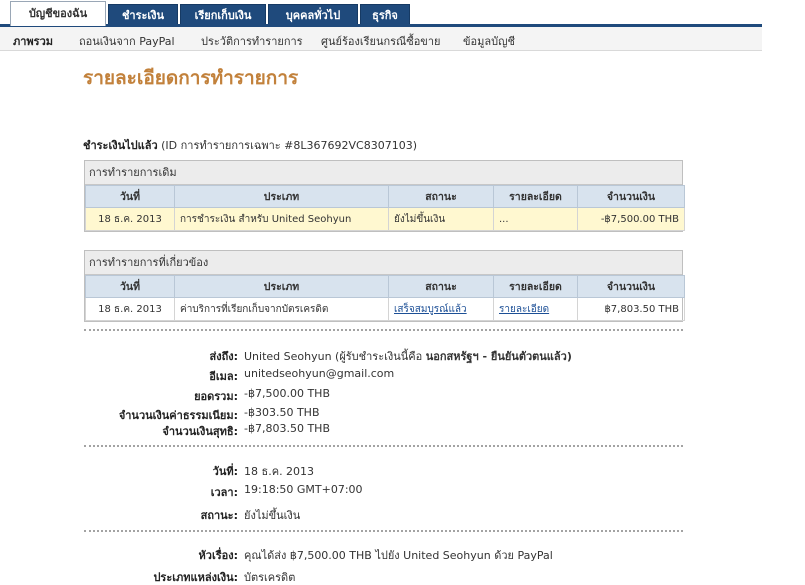  Describe the element at coordinates (58, 13) in the screenshot. I see `tab-my-account: บัญชีของฉัน` at that location.